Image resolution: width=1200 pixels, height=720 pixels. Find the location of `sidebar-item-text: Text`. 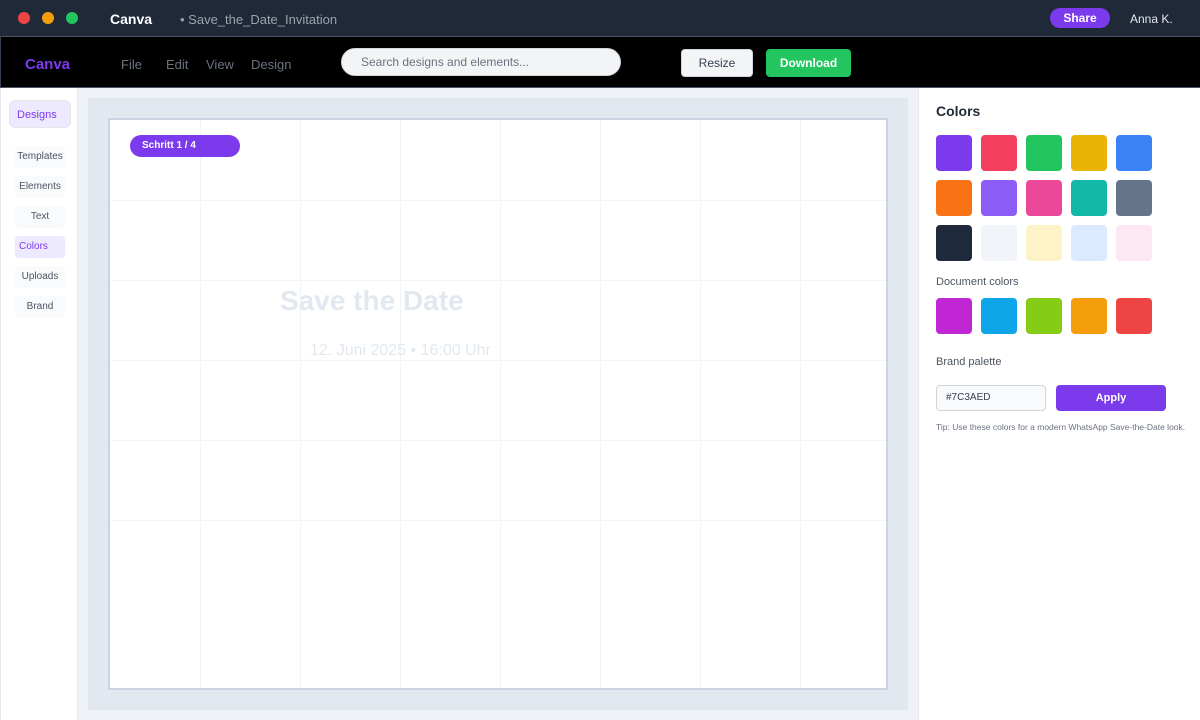

sidebar-item-text: Text is located at coordinates (40, 217).